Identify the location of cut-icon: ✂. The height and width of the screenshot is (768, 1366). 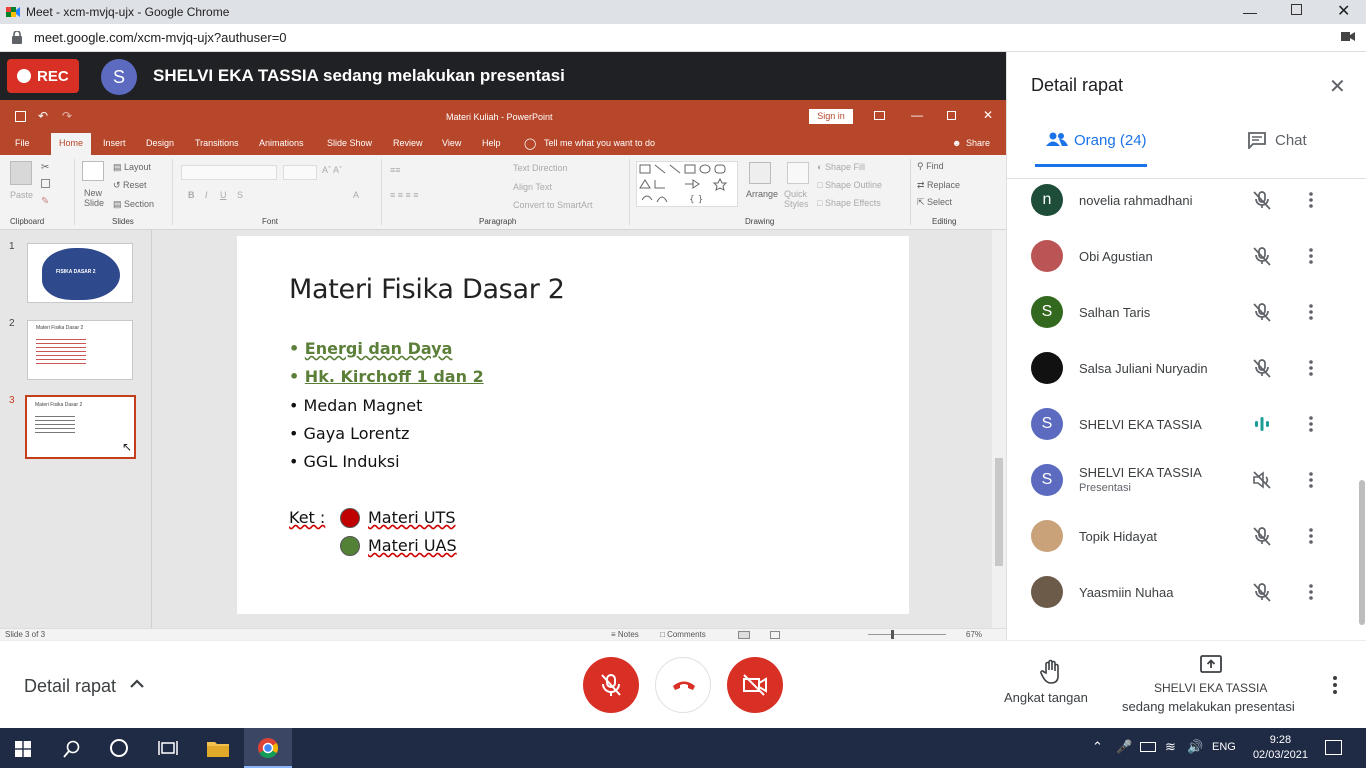
(45, 167).